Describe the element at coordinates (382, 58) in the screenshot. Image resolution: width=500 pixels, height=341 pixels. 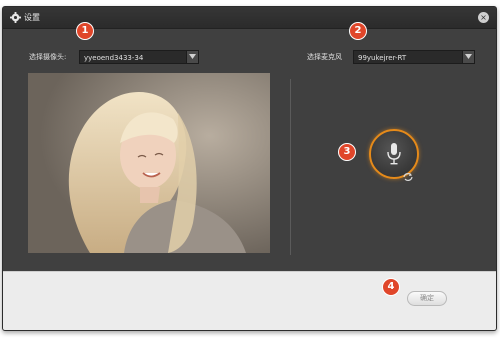
I see `microphone-selected-value: 99yukejrer-RT` at that location.